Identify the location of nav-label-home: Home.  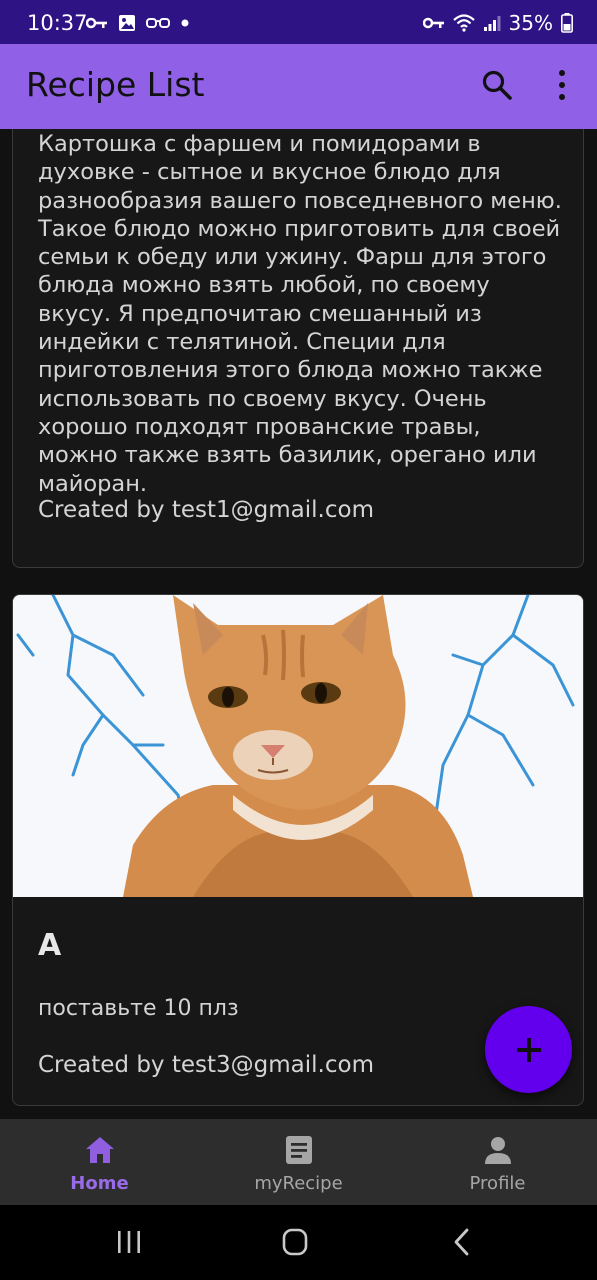
(99, 1183).